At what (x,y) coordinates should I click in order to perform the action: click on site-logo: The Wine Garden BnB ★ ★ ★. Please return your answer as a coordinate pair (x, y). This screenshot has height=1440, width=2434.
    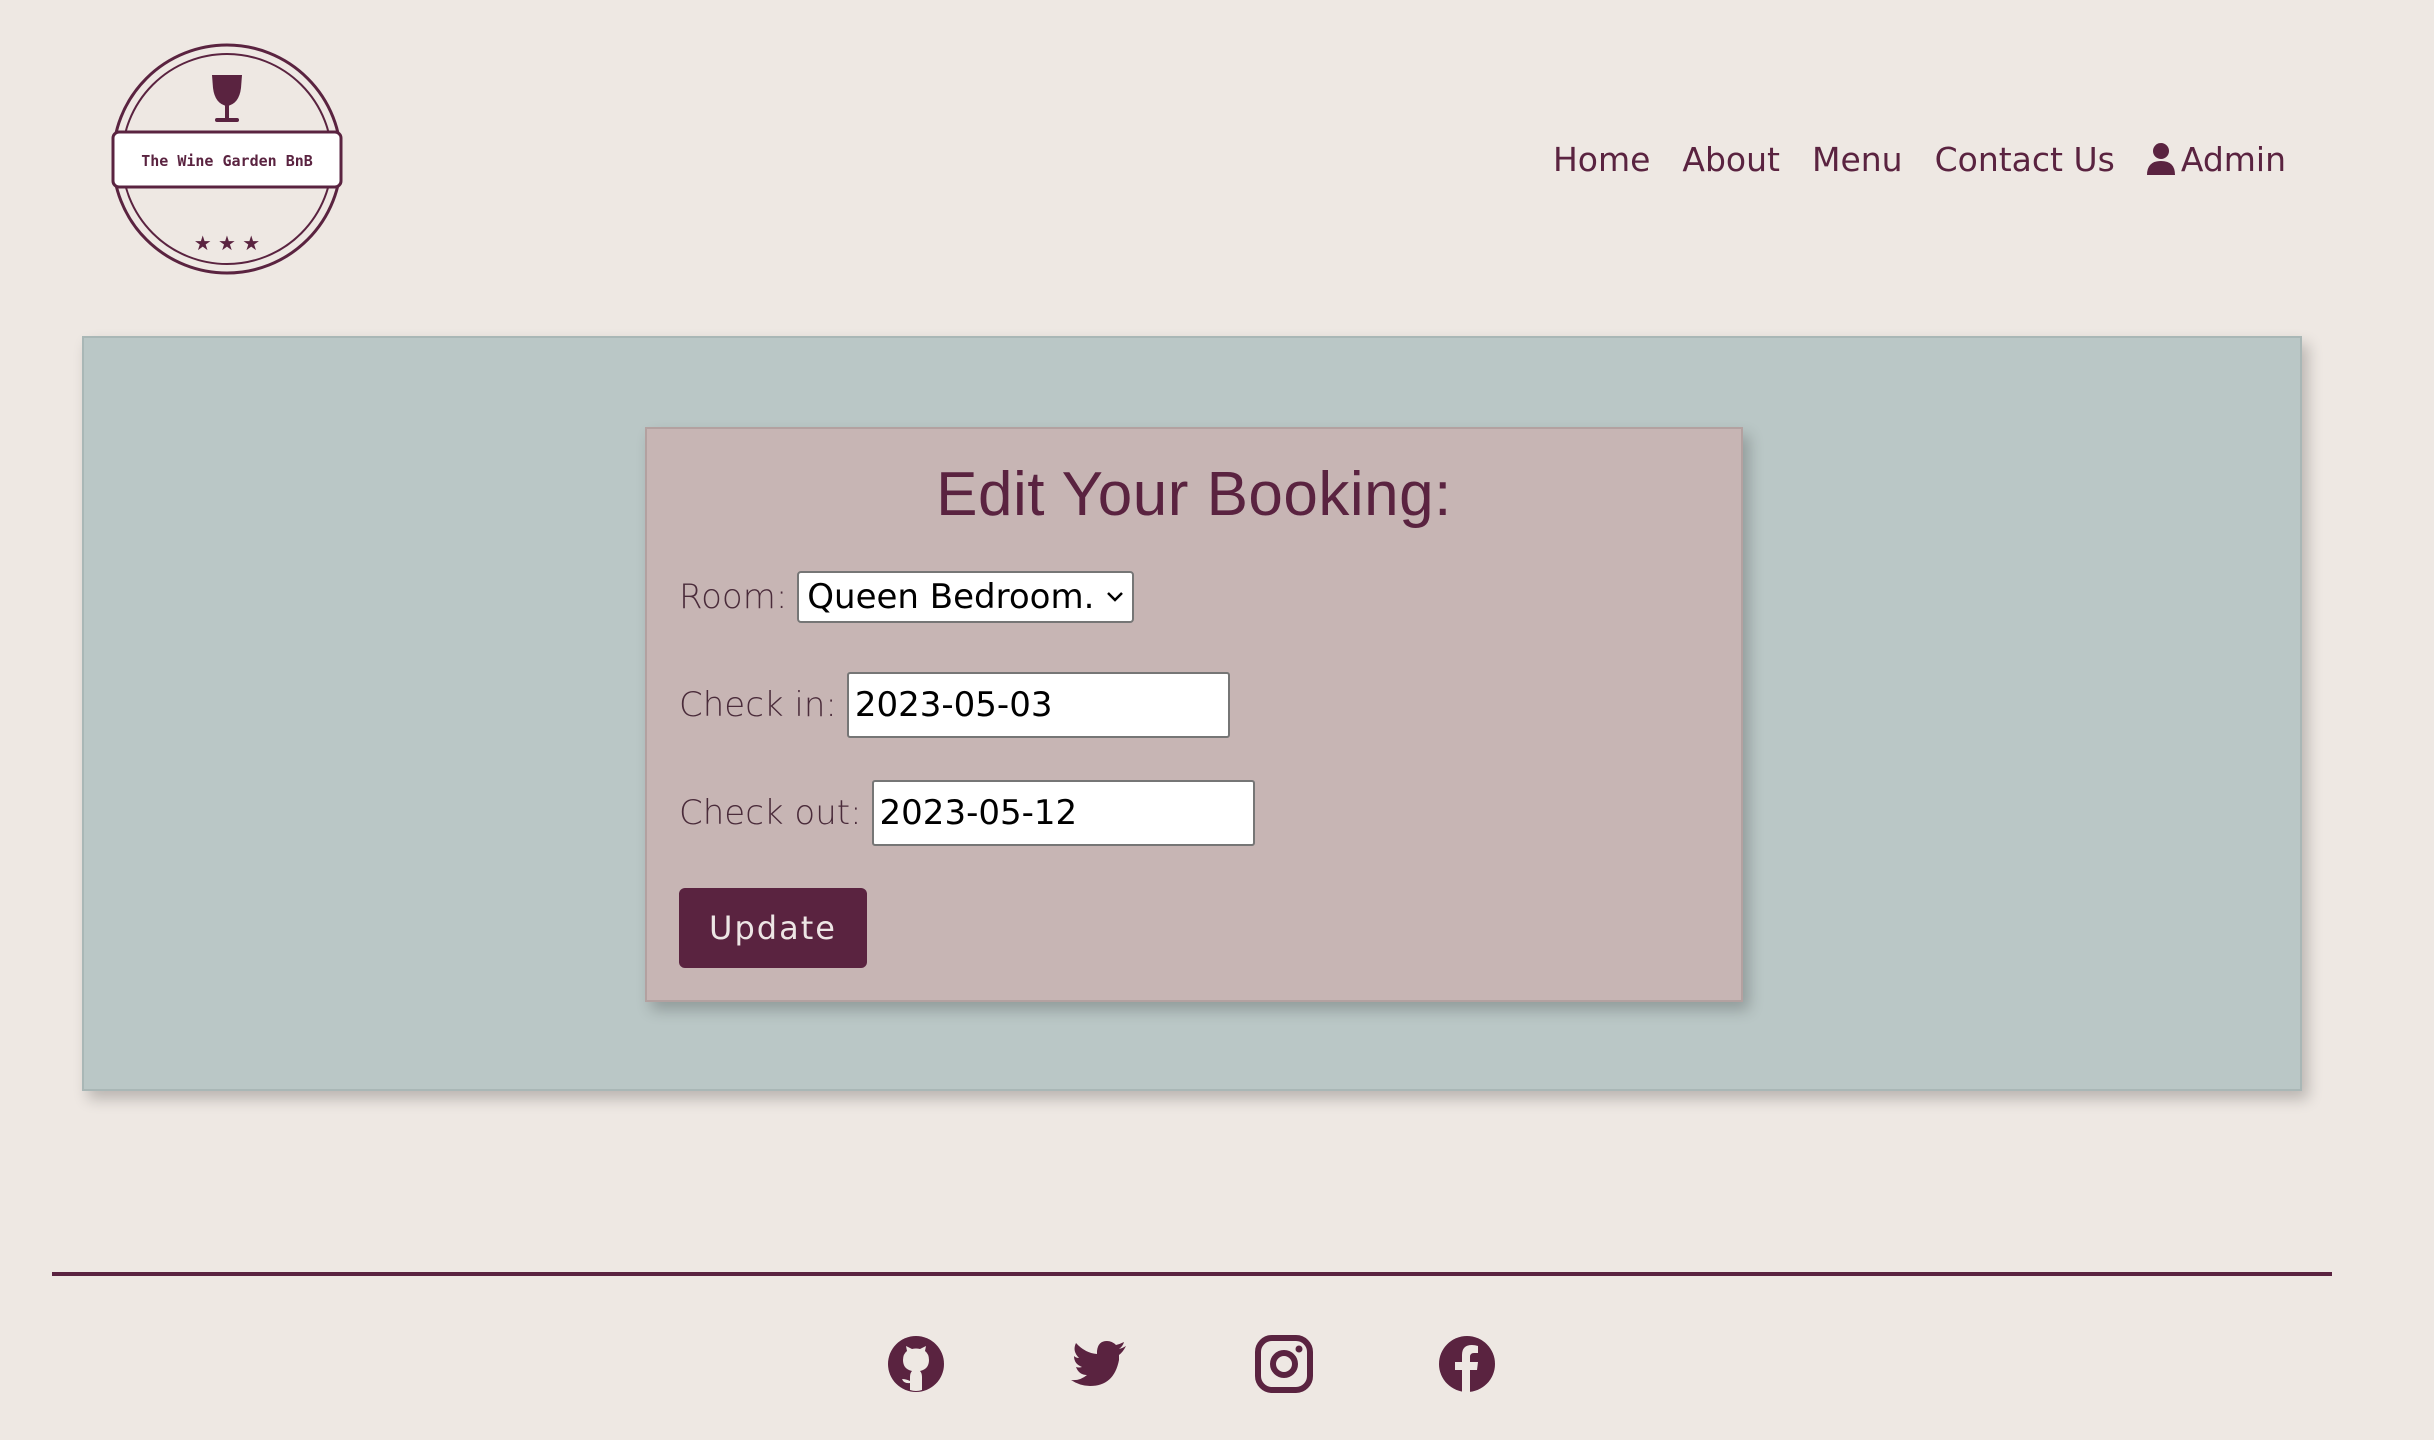
    Looking at the image, I should click on (227, 159).